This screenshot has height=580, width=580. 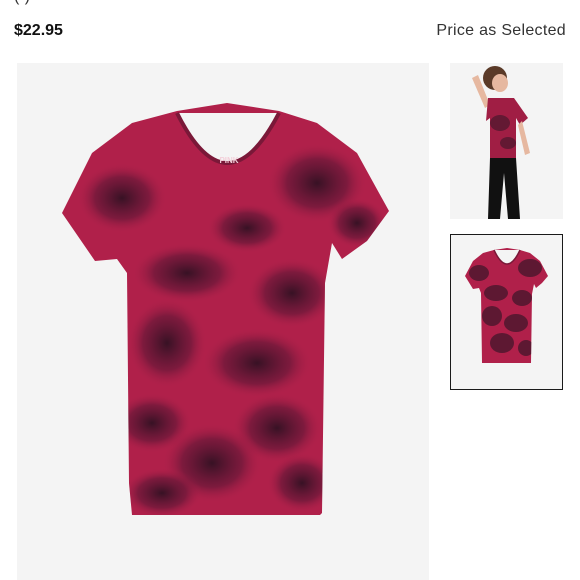 I want to click on price-as-selected-label: Price as Selected, so click(x=501, y=30).